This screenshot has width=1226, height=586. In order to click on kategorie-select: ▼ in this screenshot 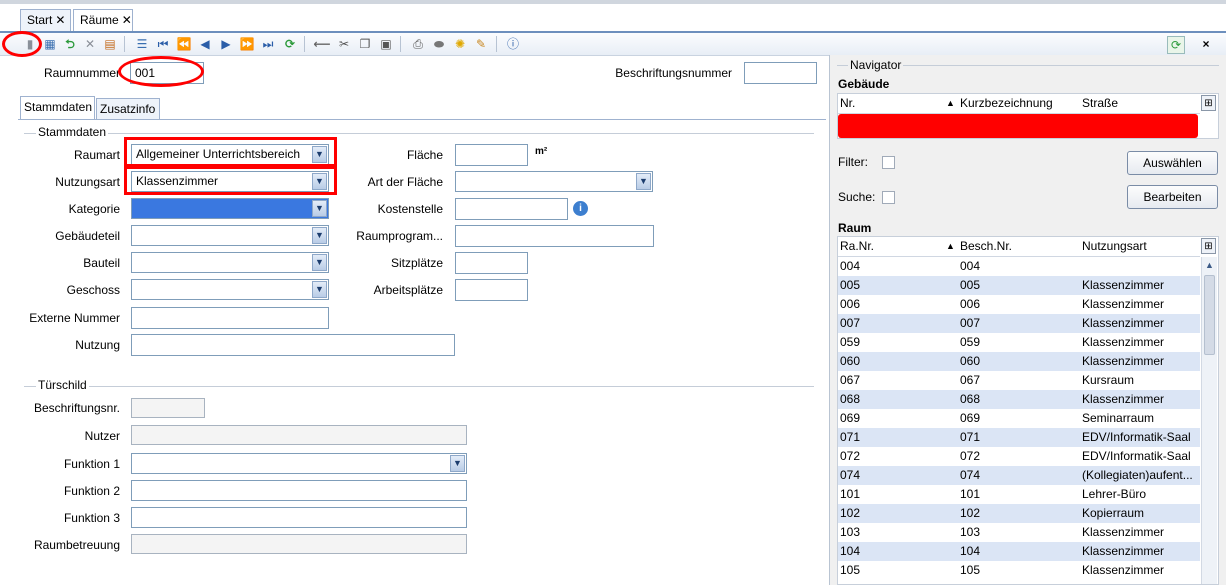, I will do `click(230, 208)`.